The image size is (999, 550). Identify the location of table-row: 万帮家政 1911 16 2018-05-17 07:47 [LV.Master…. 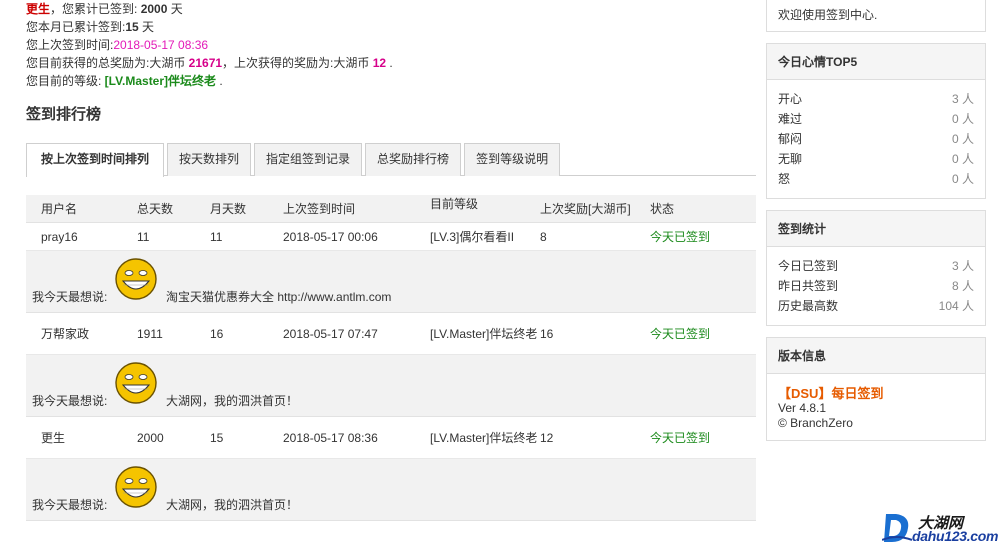
(391, 334).